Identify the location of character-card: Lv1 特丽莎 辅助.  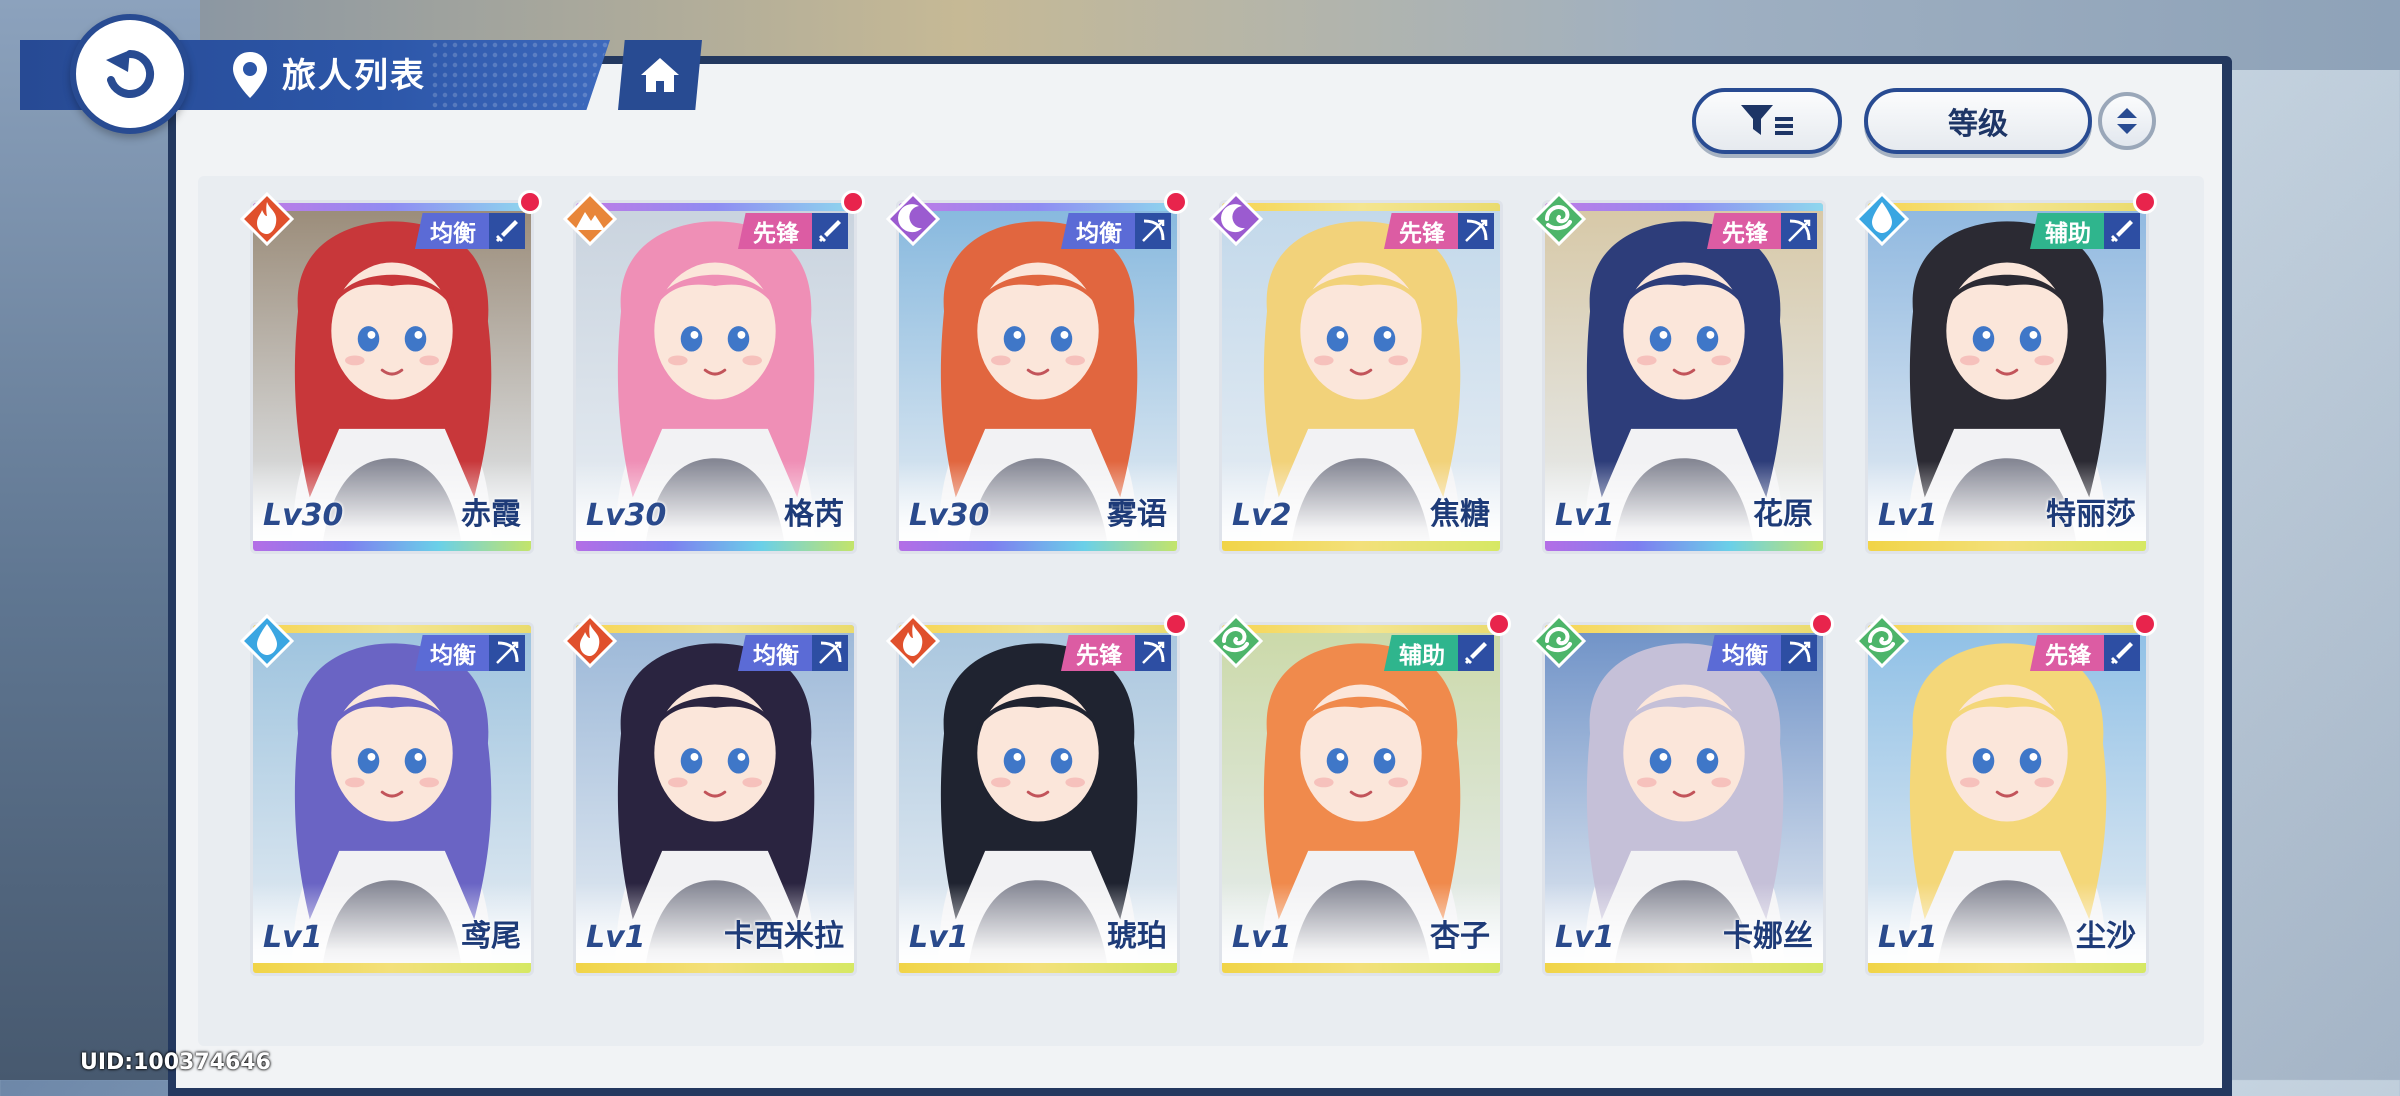
(2006, 372).